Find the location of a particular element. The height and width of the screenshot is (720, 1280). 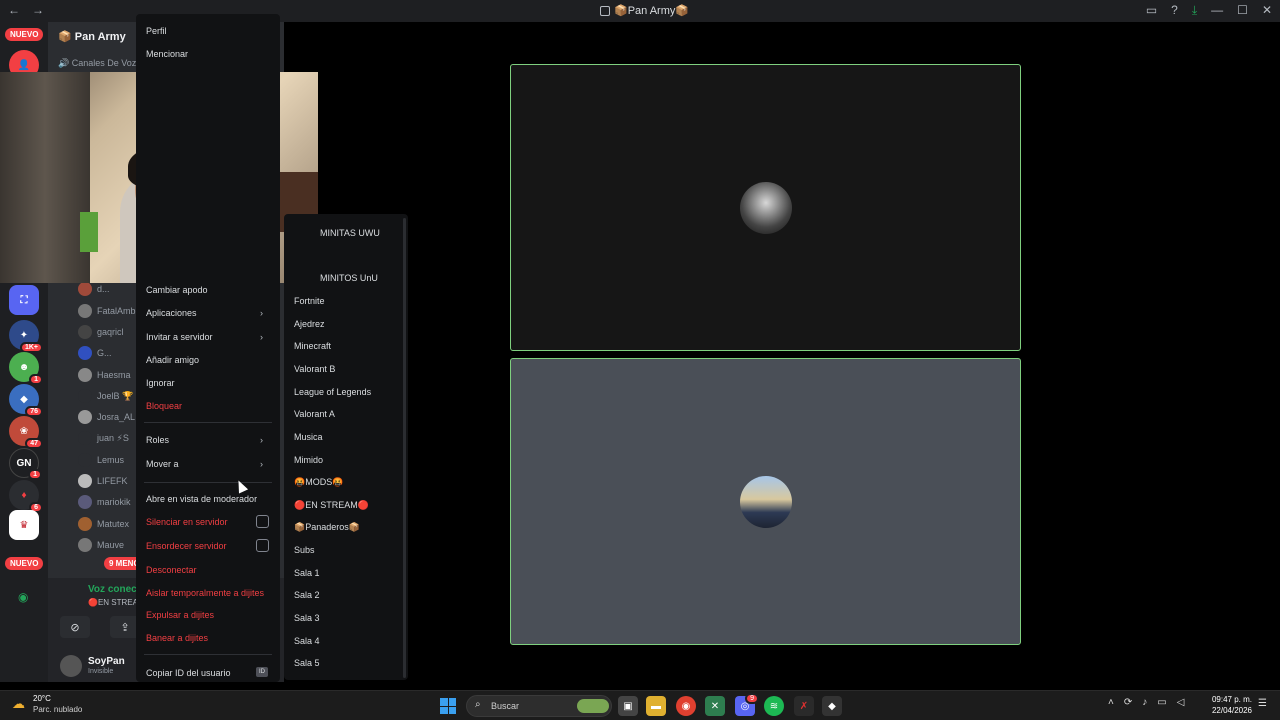

close-button: ✕ is located at coordinates (1267, 10).